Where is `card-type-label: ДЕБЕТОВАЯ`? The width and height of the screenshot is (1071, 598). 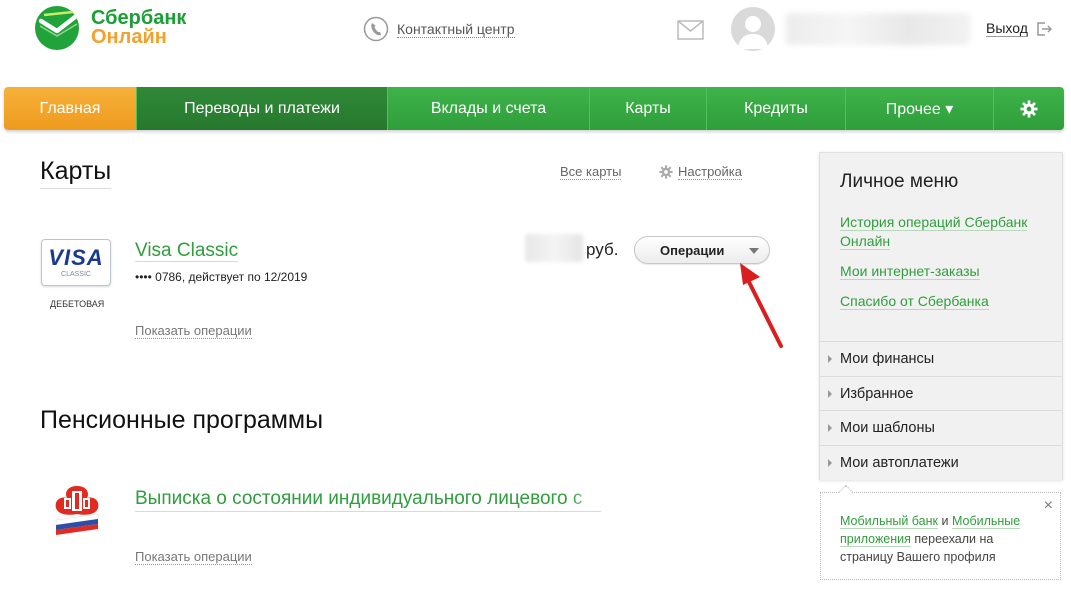 card-type-label: ДЕБЕТОВАЯ is located at coordinates (77, 304).